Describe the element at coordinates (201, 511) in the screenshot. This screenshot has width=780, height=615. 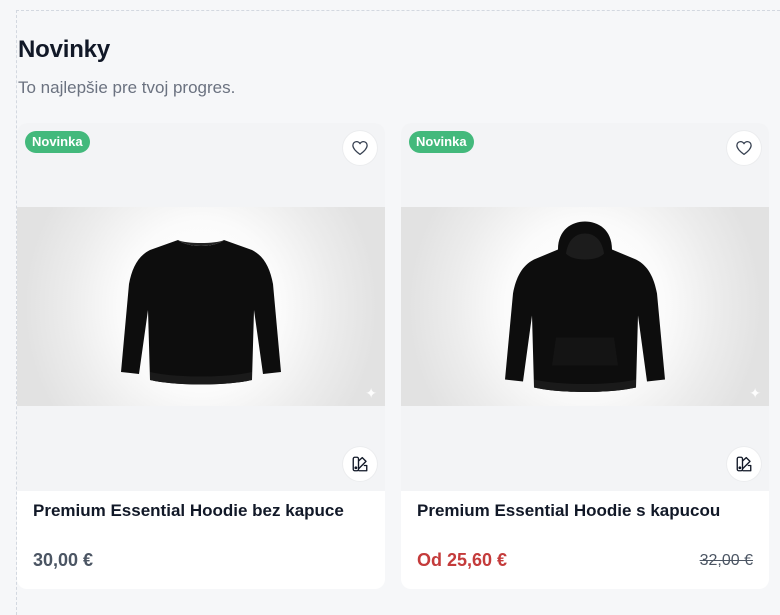
I see `product-name: Premium Essential Hoodie bez kapuce` at that location.